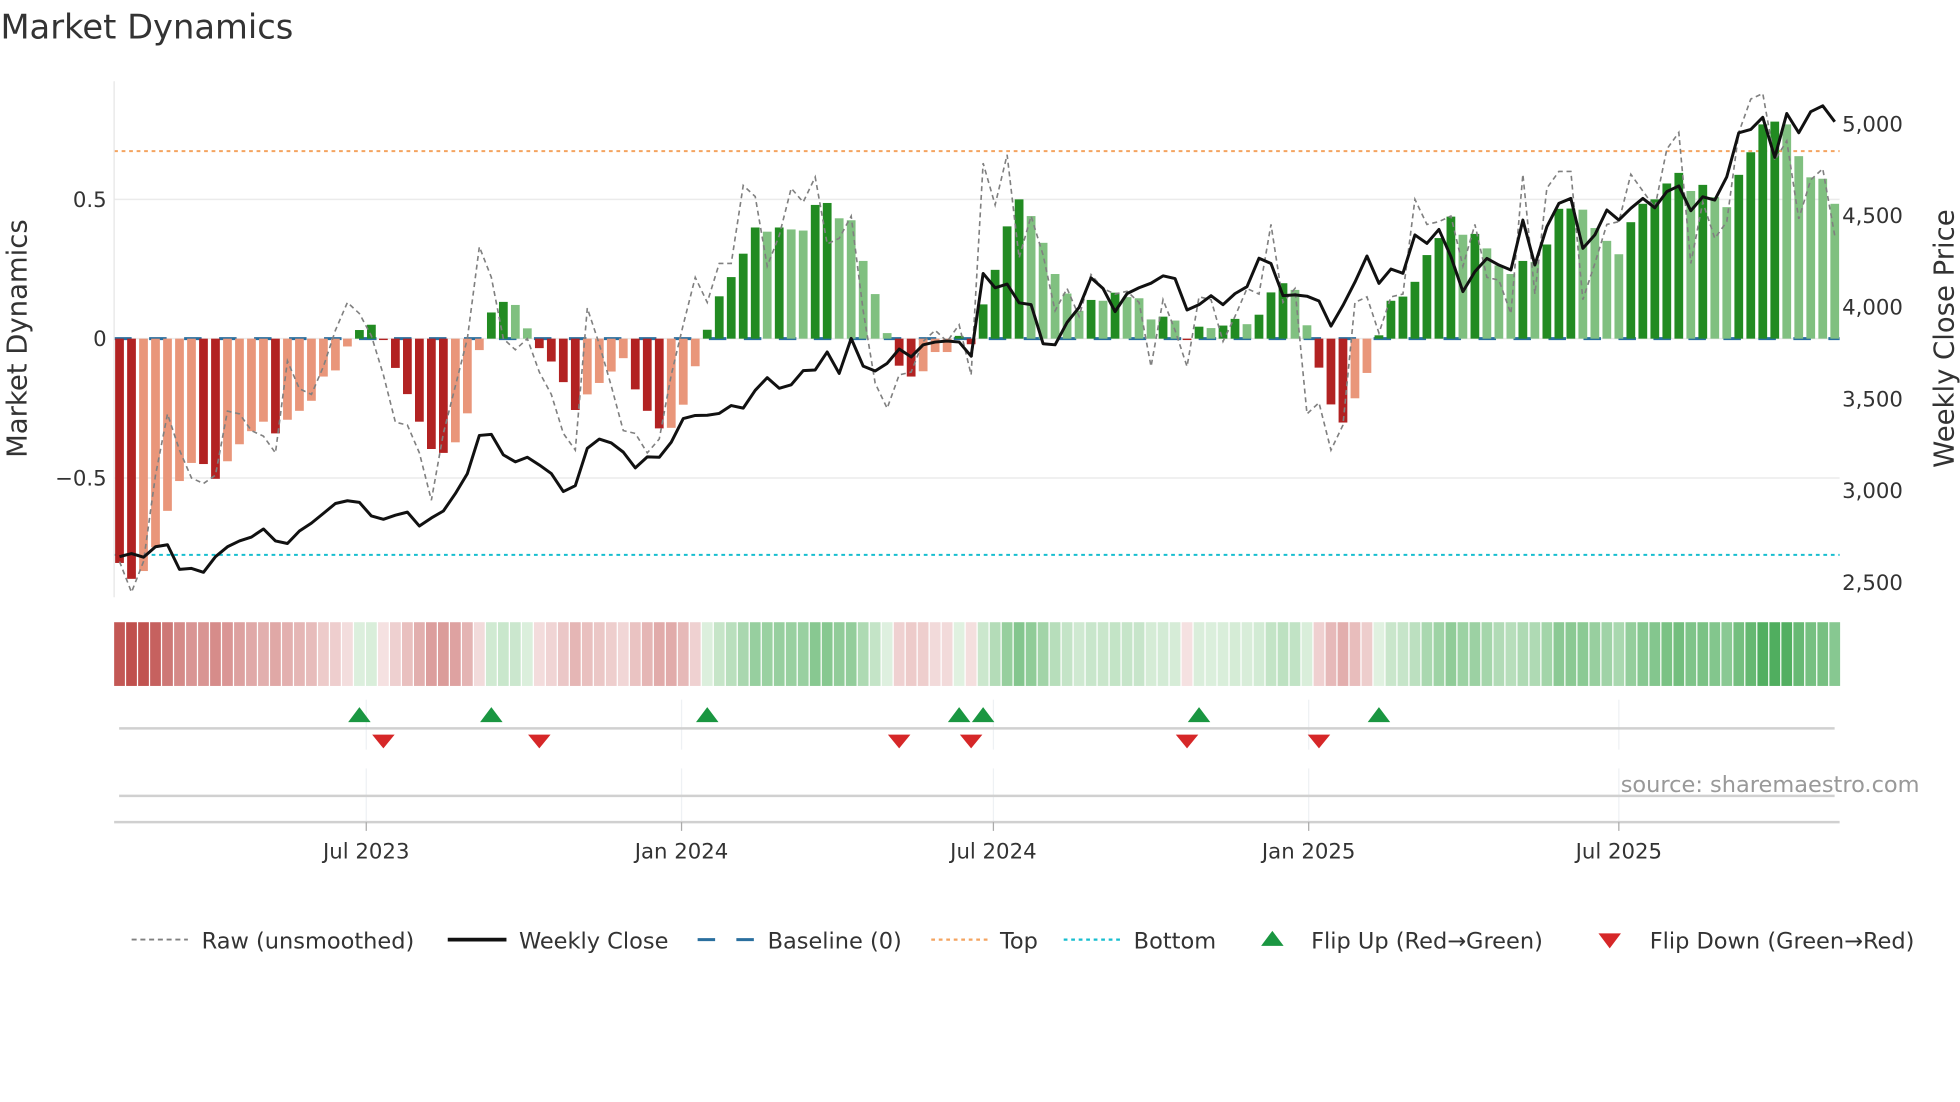 Image resolution: width=1960 pixels, height=1102 pixels. I want to click on legend-item-raw: Raw (unsmoothed), so click(272, 941).